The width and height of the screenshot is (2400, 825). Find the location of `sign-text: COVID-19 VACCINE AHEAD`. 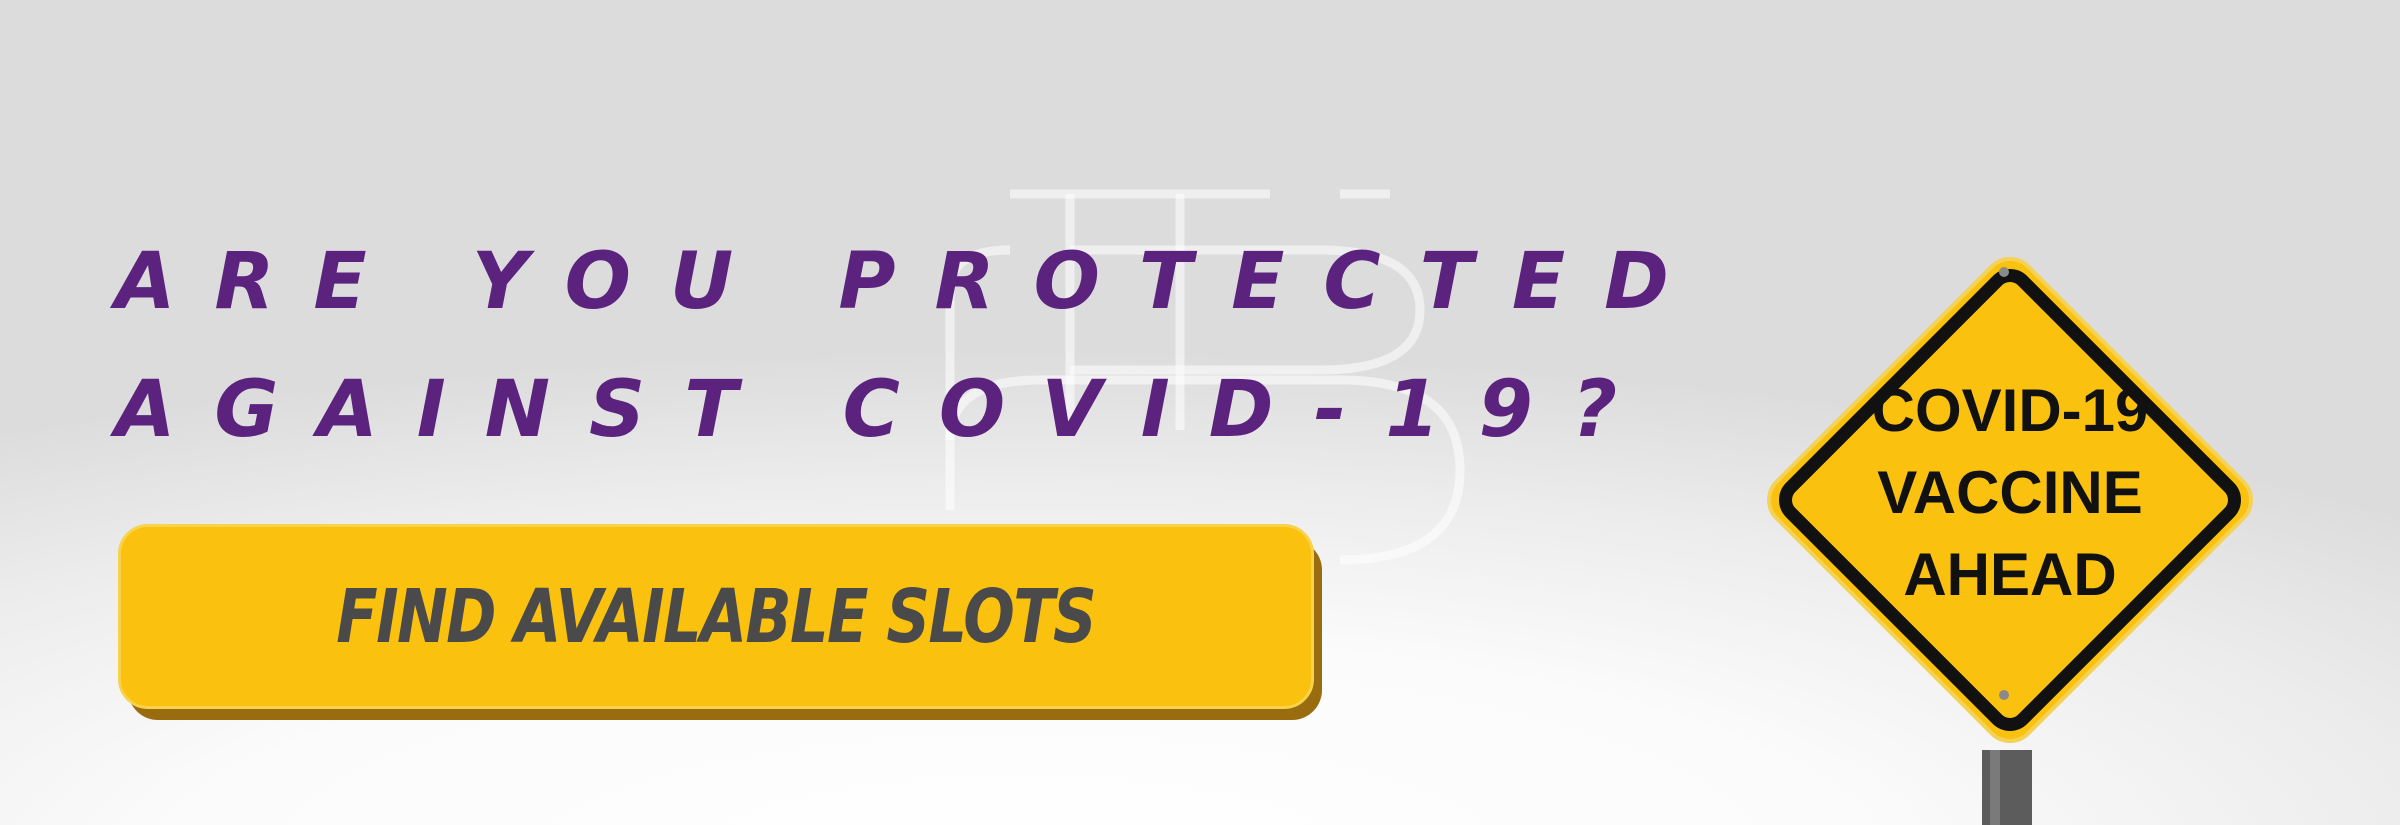

sign-text: COVID-19 VACCINE AHEAD is located at coordinates (2010, 493).